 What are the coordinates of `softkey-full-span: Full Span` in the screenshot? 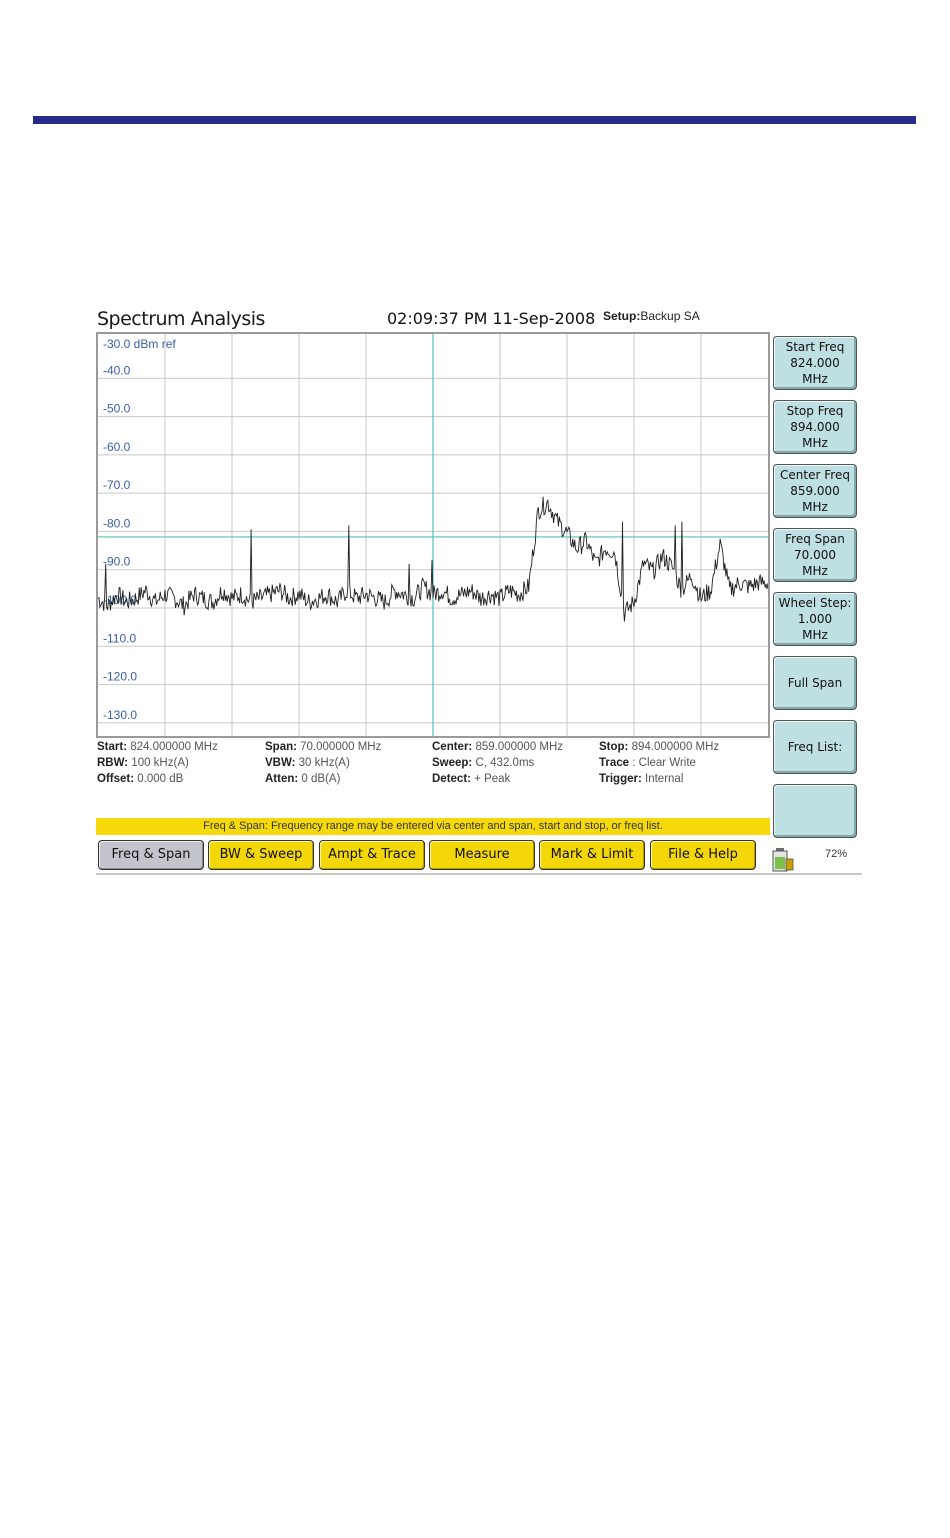 It's located at (815, 683).